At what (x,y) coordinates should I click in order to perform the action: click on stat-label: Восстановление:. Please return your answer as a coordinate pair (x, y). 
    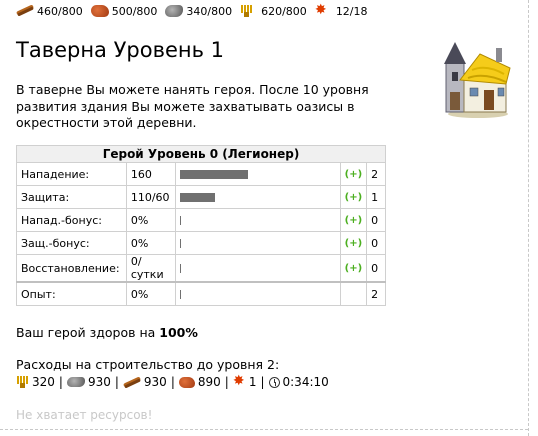
    Looking at the image, I should click on (71, 268).